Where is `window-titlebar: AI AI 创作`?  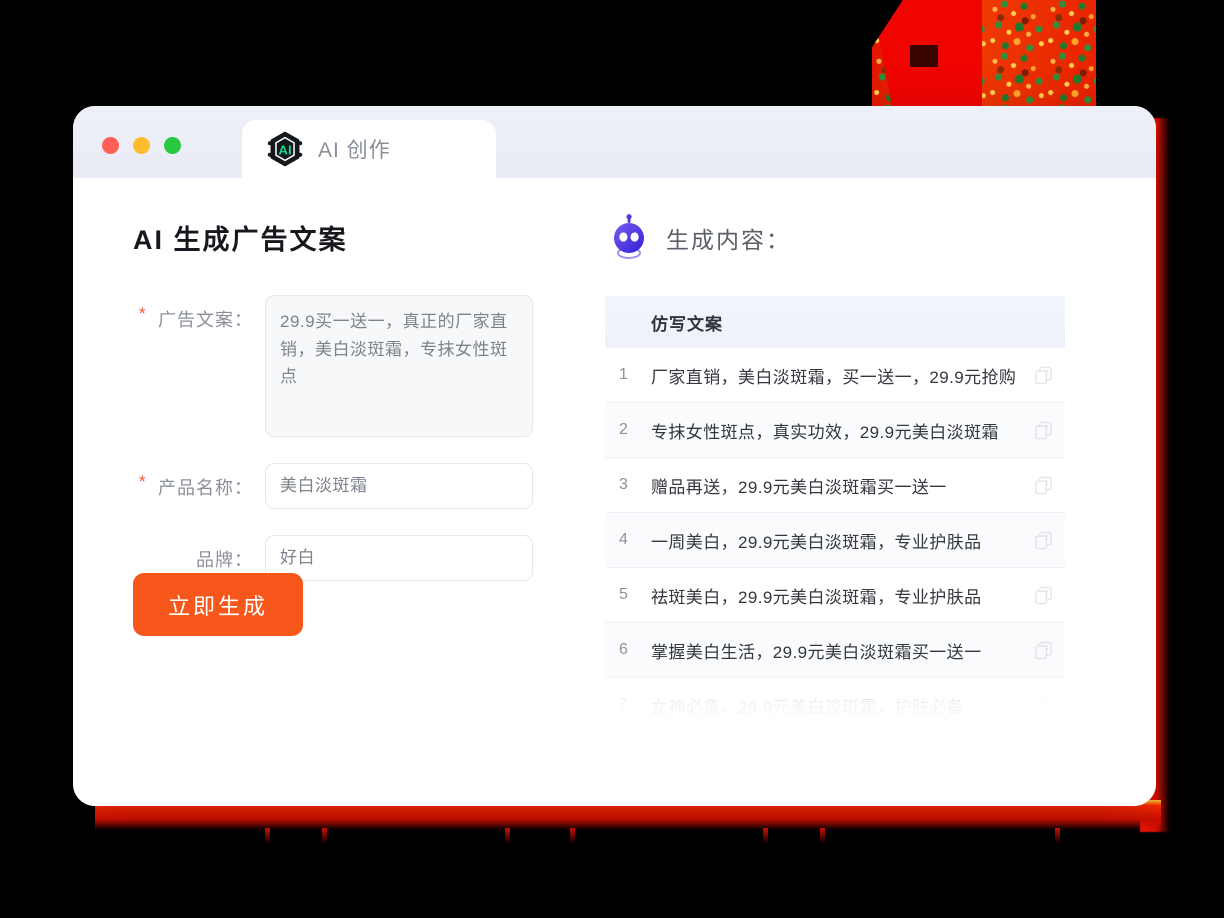 window-titlebar: AI AI 创作 is located at coordinates (614, 142).